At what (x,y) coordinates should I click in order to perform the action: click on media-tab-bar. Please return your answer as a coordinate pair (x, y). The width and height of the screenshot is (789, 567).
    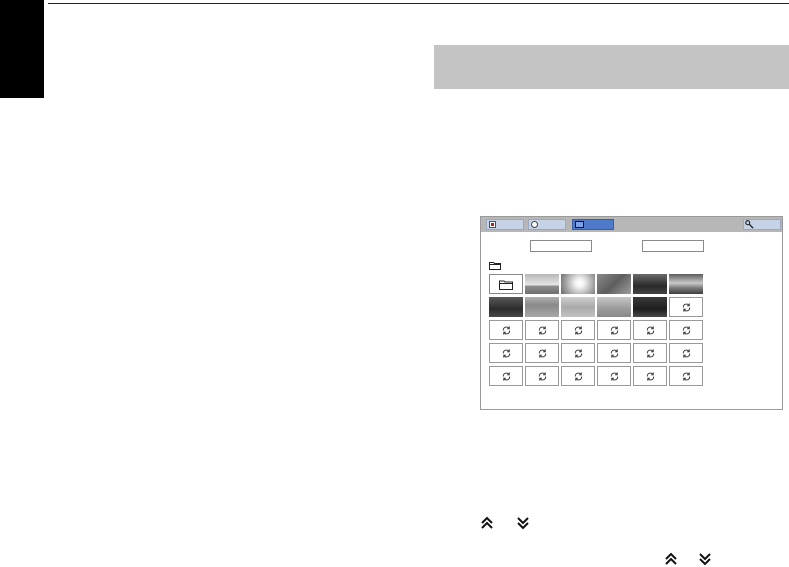
    Looking at the image, I should click on (631, 224).